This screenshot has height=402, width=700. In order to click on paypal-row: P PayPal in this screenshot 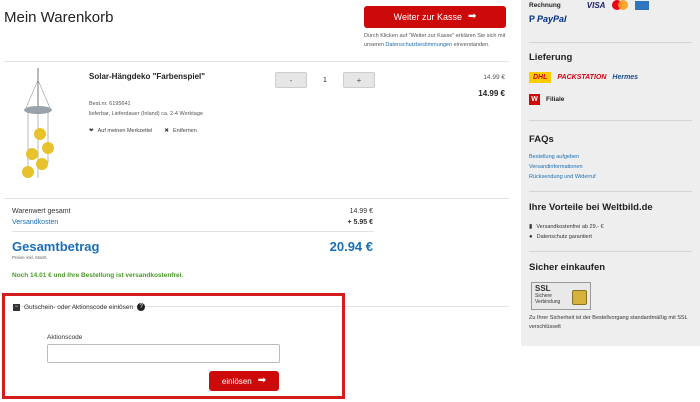, I will do `click(548, 19)`.